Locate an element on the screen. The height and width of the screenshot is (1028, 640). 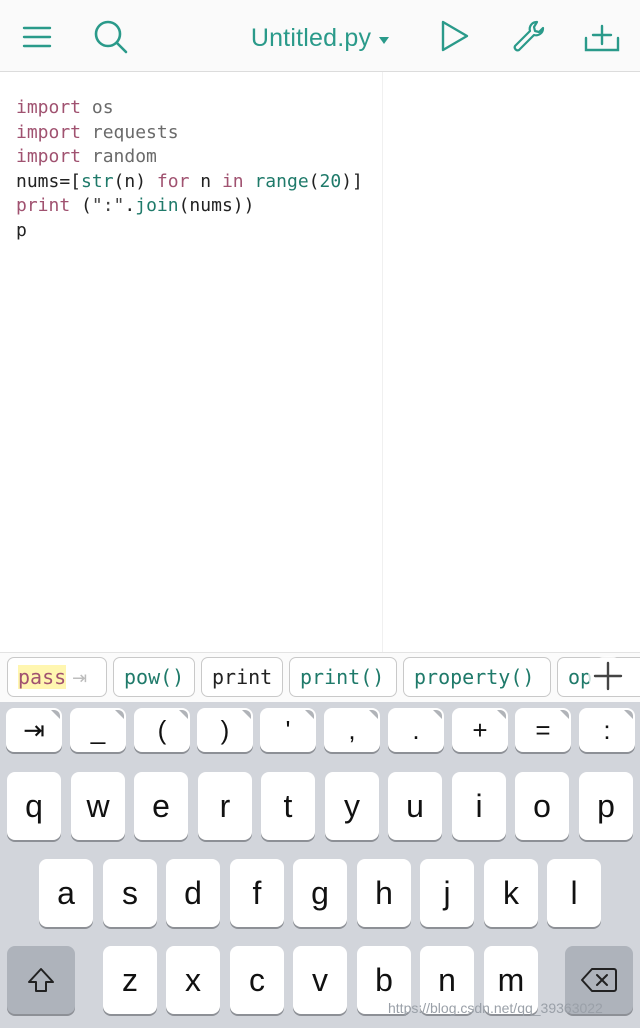
key-close-paren: ) is located at coordinates (225, 730).